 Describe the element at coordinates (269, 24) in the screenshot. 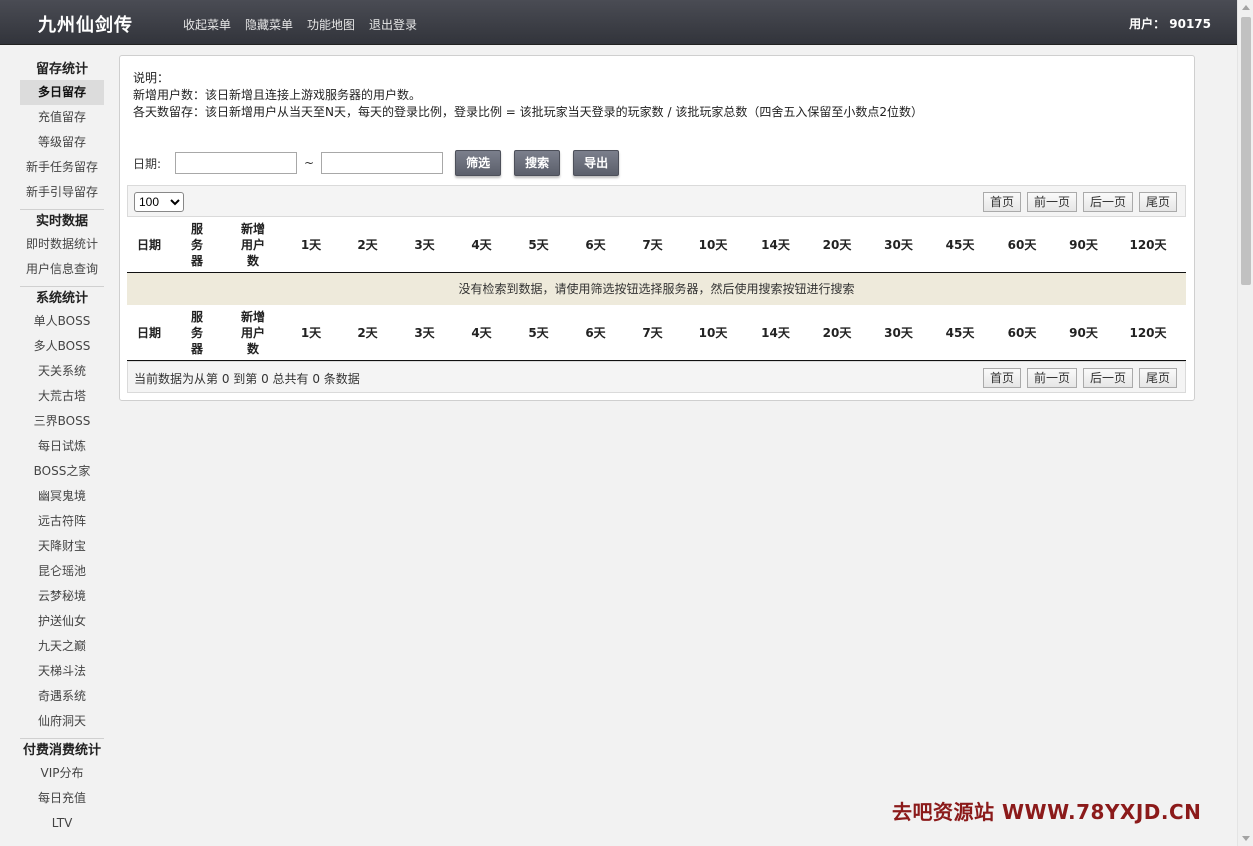

I see `nav-hide-menu: 隐藏菜单` at that location.